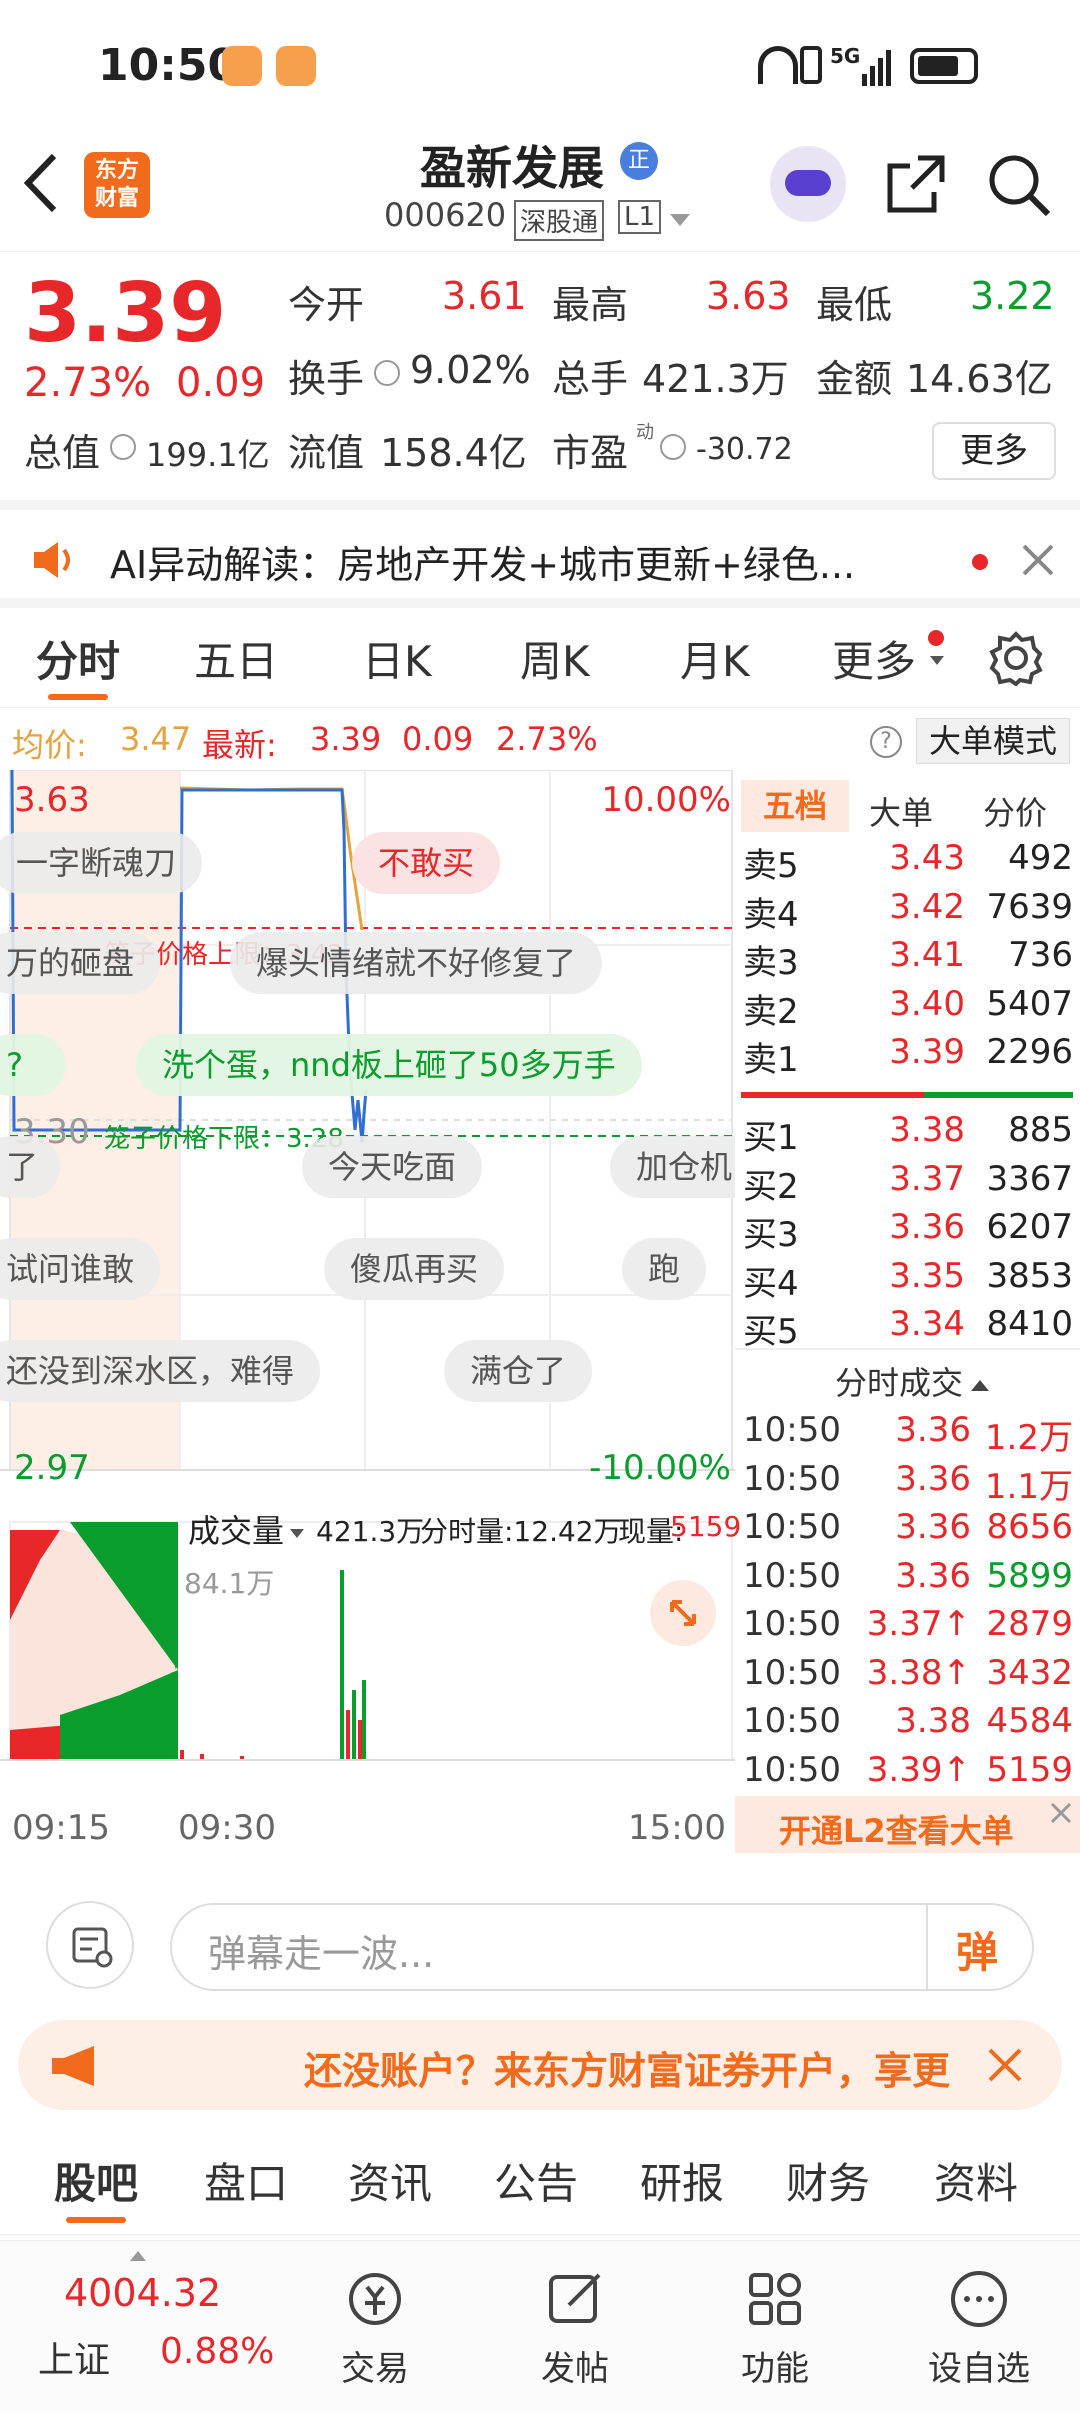  What do you see at coordinates (397, 658) in the screenshot?
I see `tab-daily-k: 日K` at bounding box center [397, 658].